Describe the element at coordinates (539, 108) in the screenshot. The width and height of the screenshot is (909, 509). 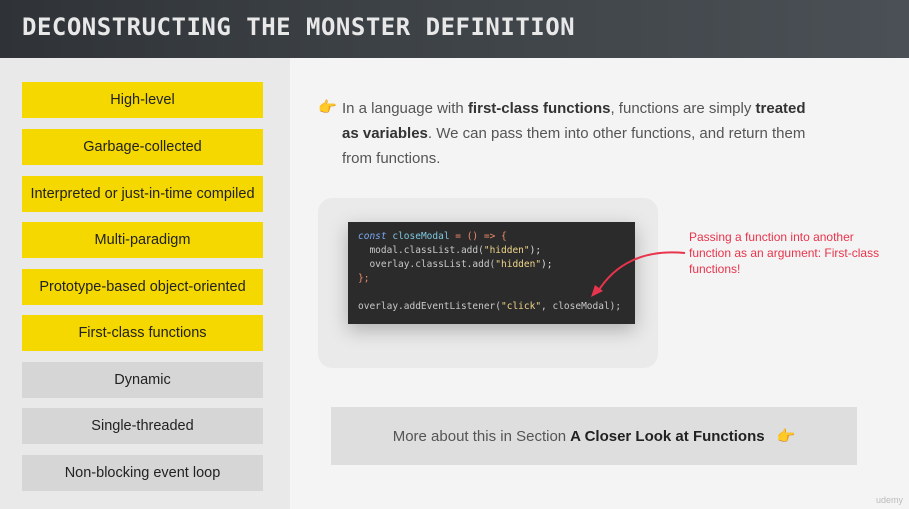
I see `intro-bold1: first-class functions` at that location.